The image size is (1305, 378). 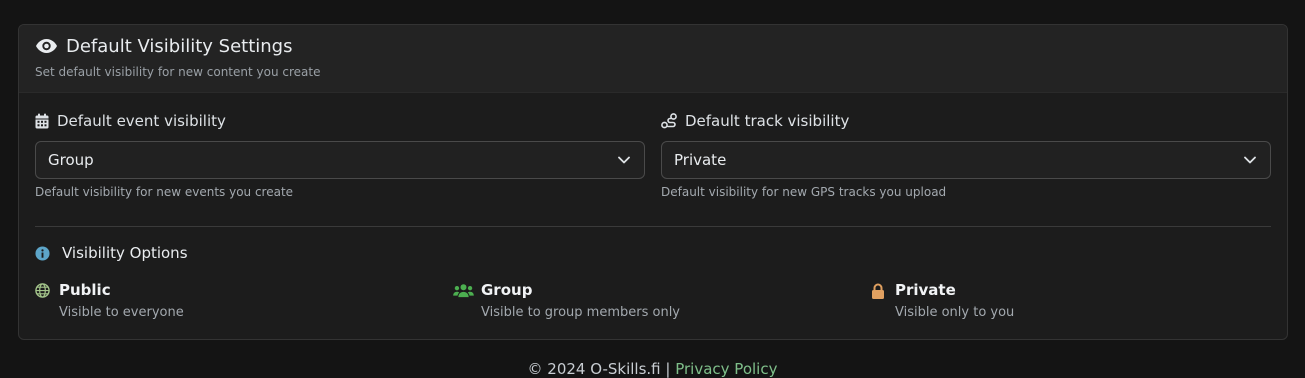 What do you see at coordinates (42, 290) in the screenshot?
I see `globe-icon` at bounding box center [42, 290].